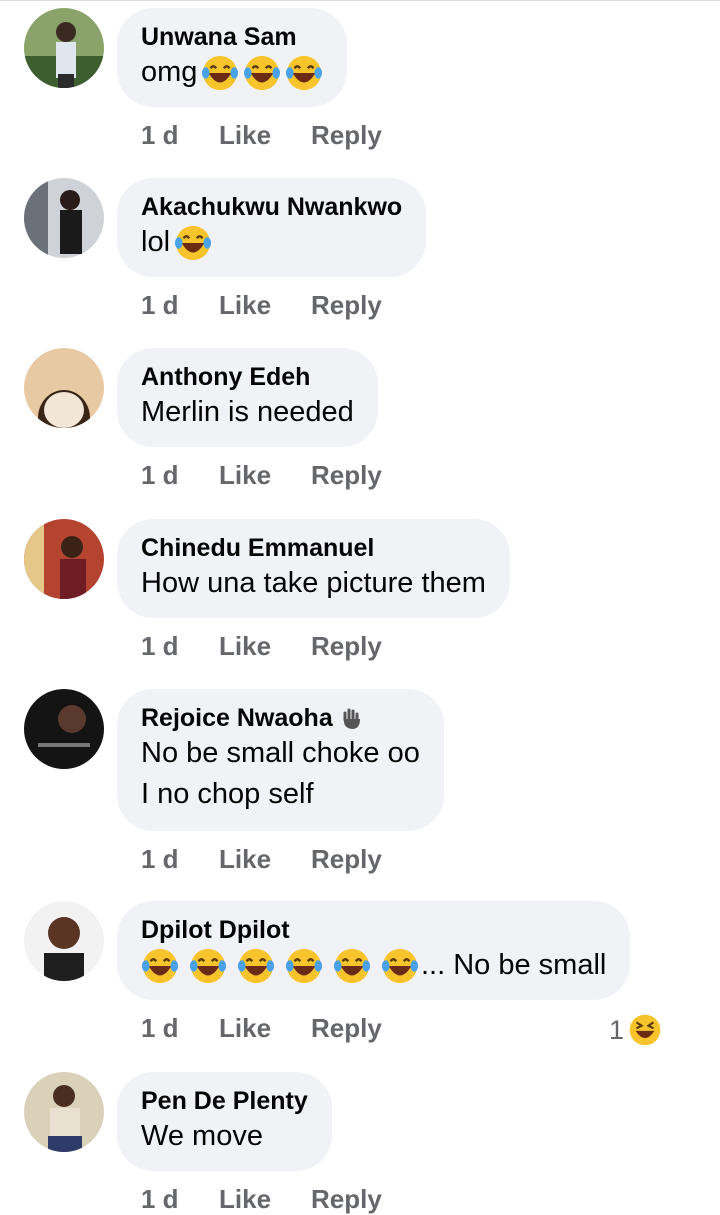  Describe the element at coordinates (232, 37) in the screenshot. I see `commenter-name: Unwana Sam` at that location.